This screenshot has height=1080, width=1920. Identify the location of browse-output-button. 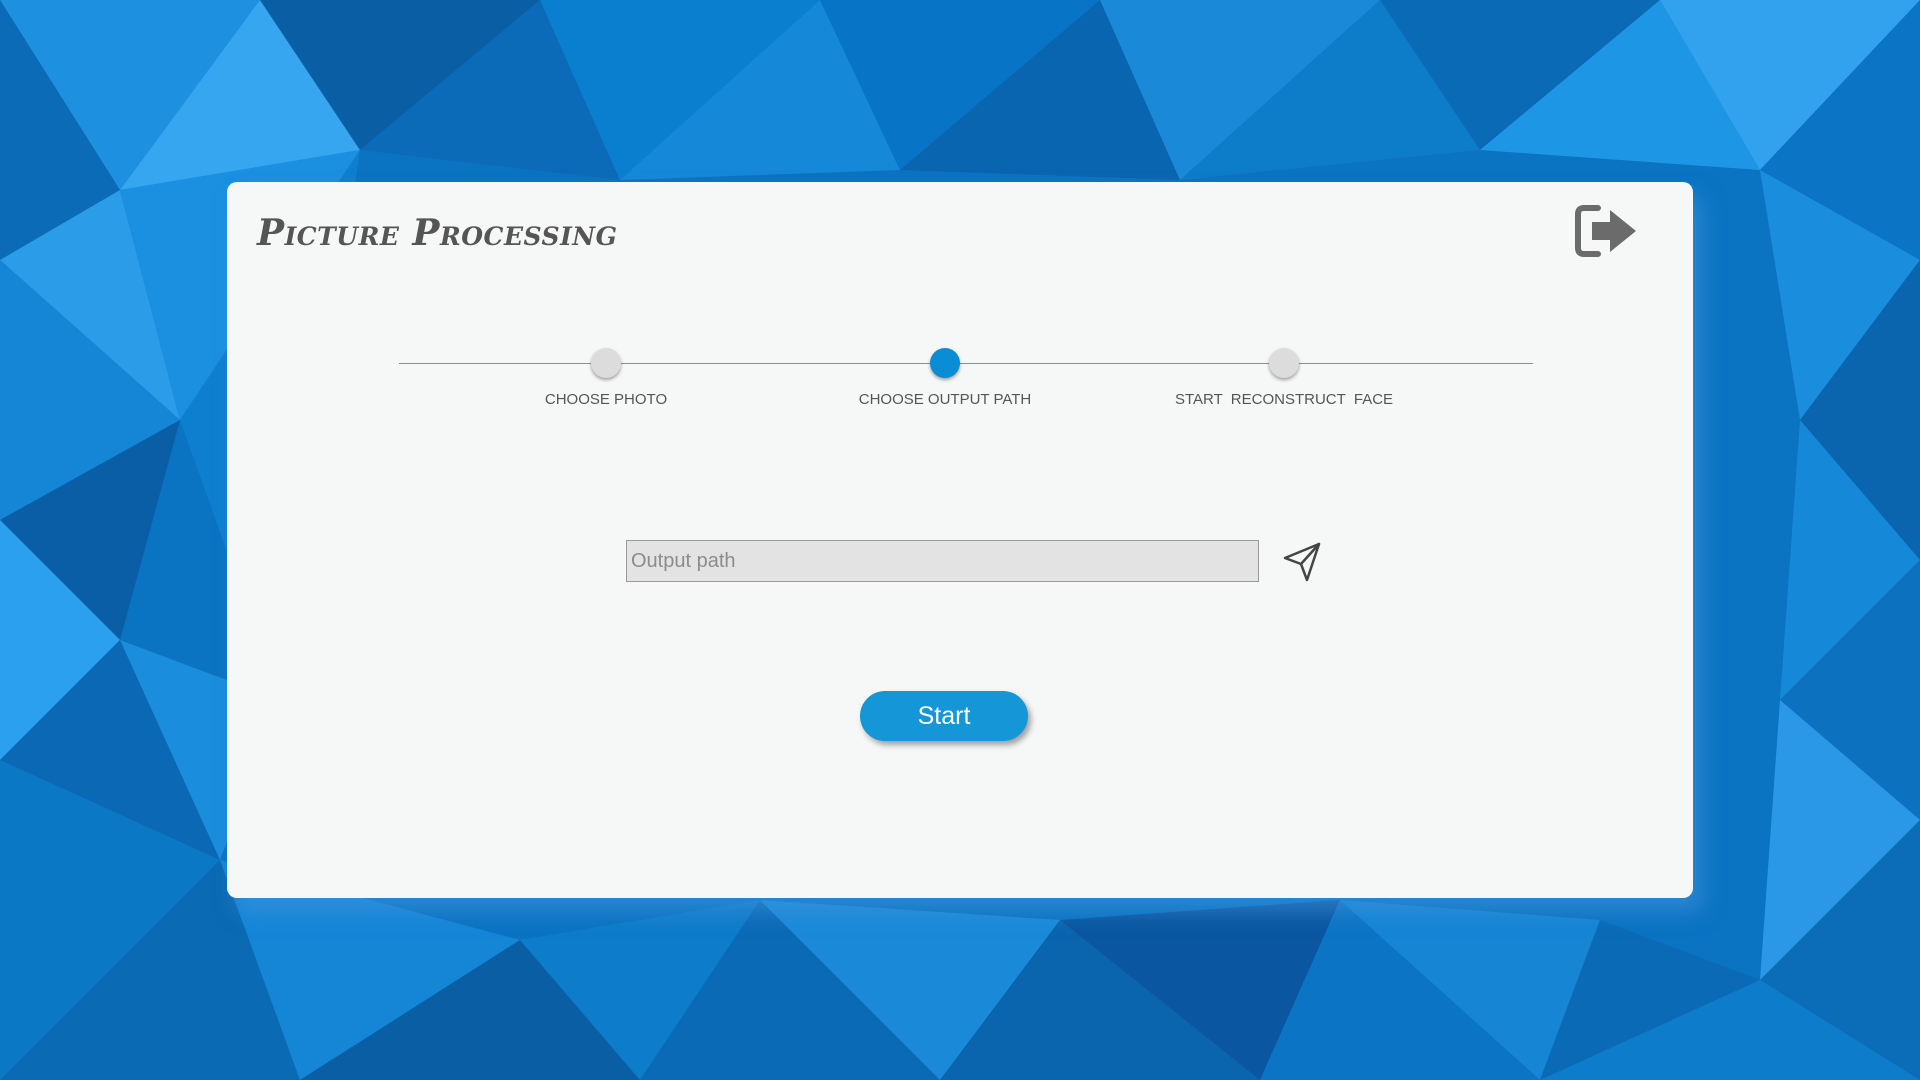
(1303, 562).